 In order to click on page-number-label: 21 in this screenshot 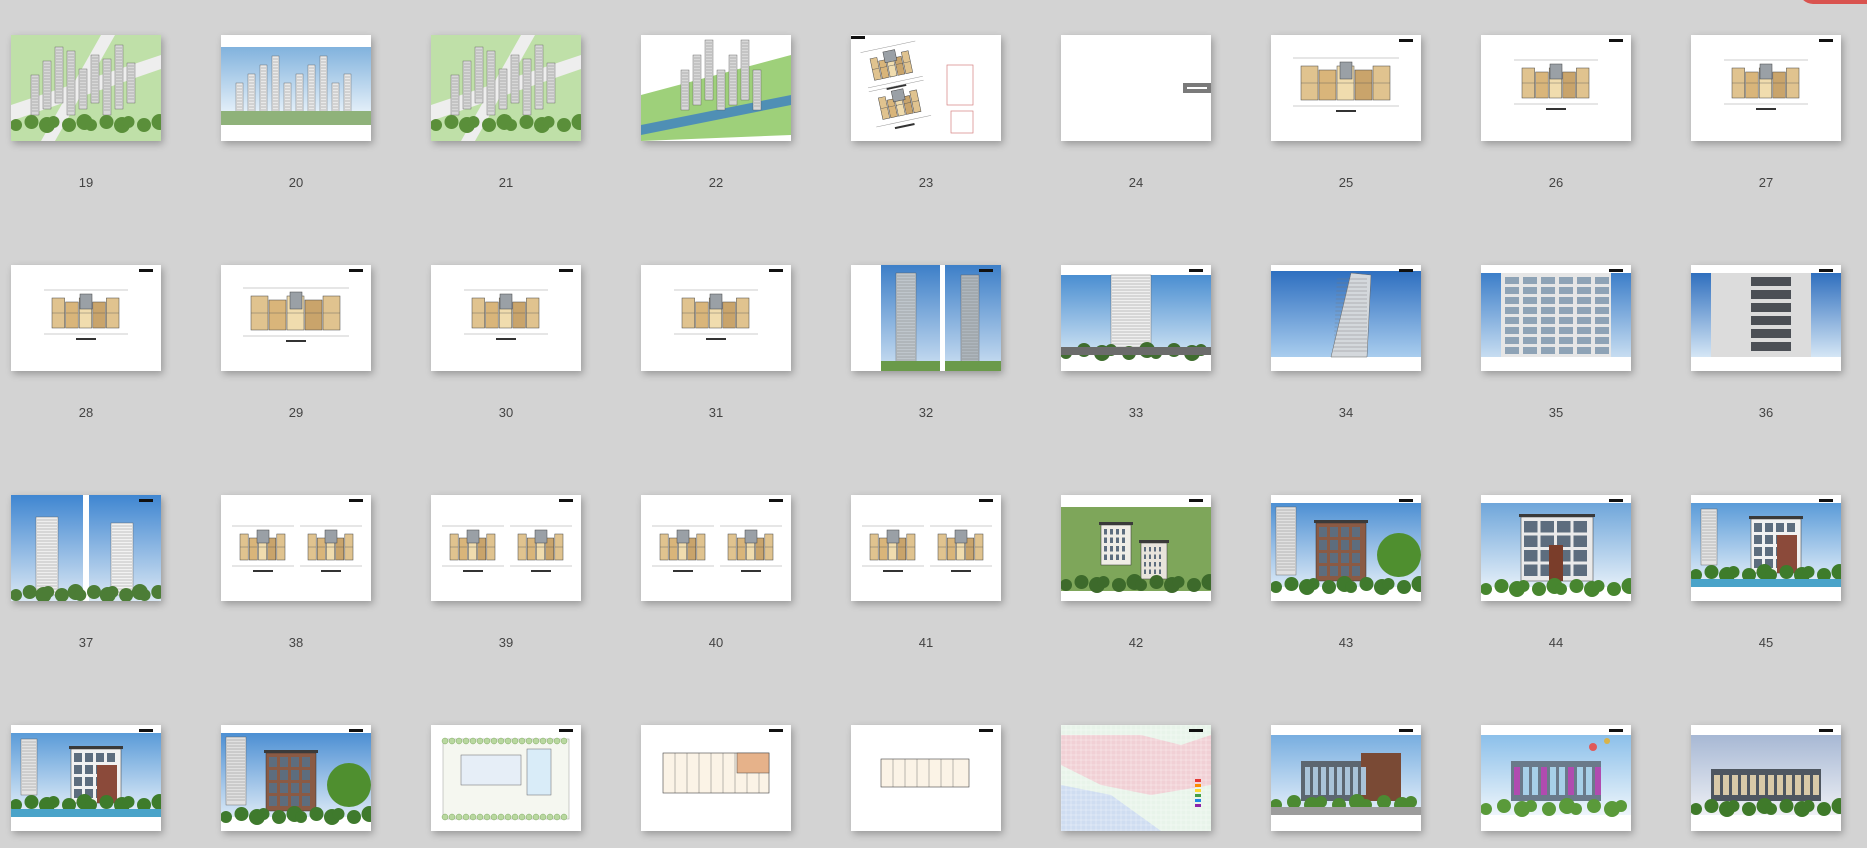, I will do `click(506, 182)`.